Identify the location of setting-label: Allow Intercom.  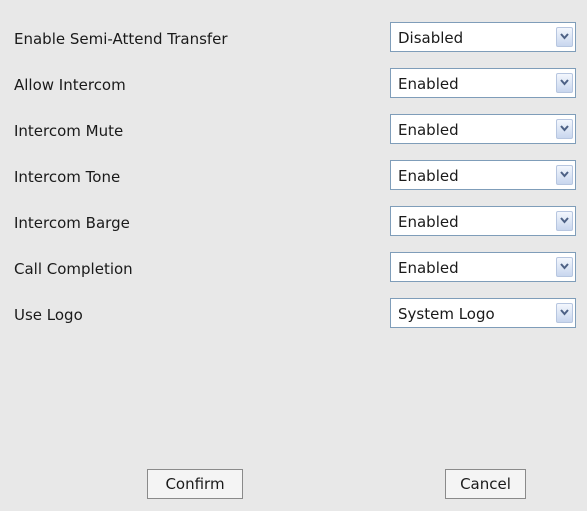
(70, 85).